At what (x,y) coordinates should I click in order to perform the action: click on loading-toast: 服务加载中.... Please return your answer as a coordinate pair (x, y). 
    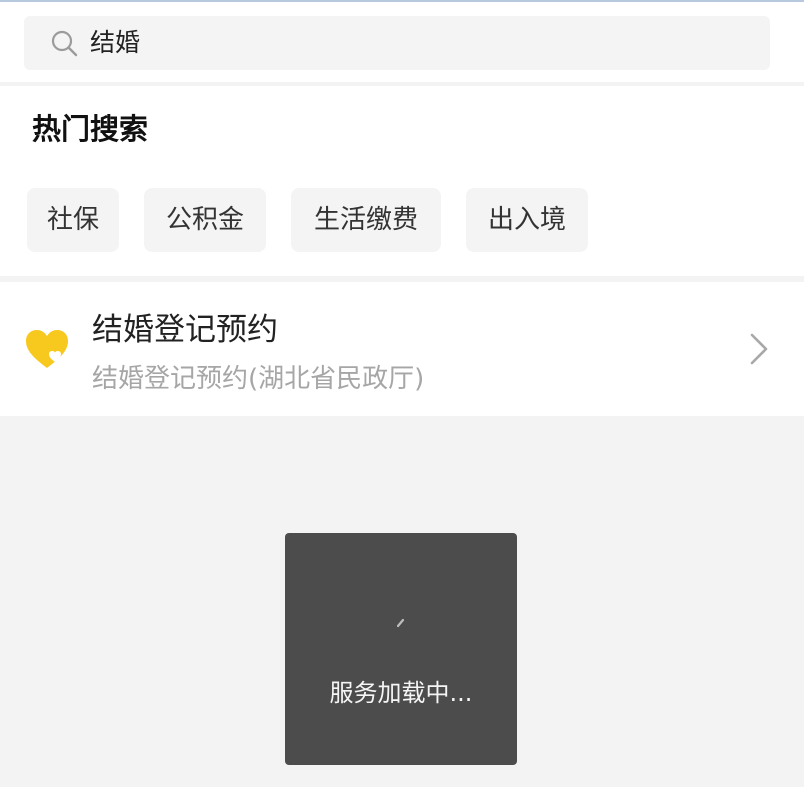
    Looking at the image, I should click on (401, 649).